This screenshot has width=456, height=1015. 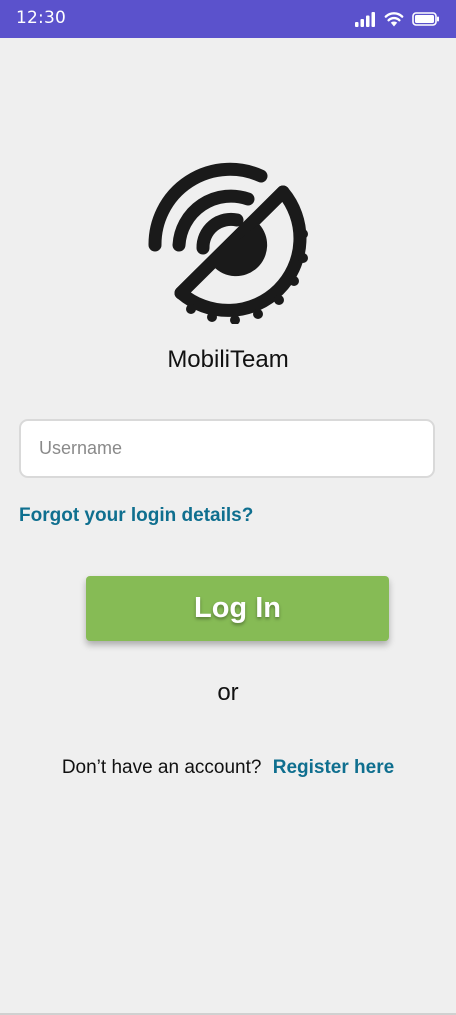 I want to click on no-account-text: Don’t have an account?, so click(x=161, y=767).